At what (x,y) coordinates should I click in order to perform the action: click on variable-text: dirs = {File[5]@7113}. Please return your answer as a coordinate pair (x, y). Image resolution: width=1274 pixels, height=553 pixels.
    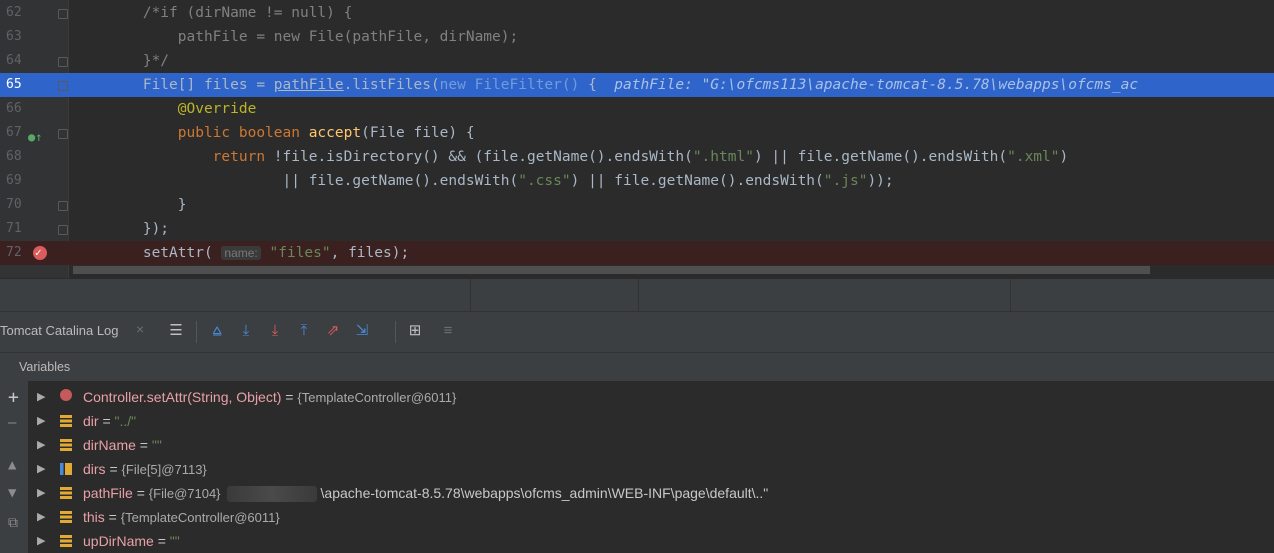
    Looking at the image, I should click on (145, 469).